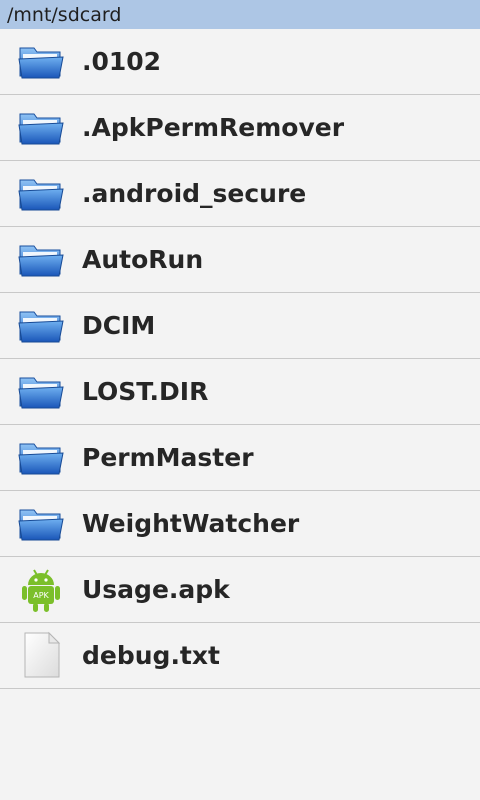 Image resolution: width=480 pixels, height=800 pixels. I want to click on file-row: PermMaster, so click(240, 458).